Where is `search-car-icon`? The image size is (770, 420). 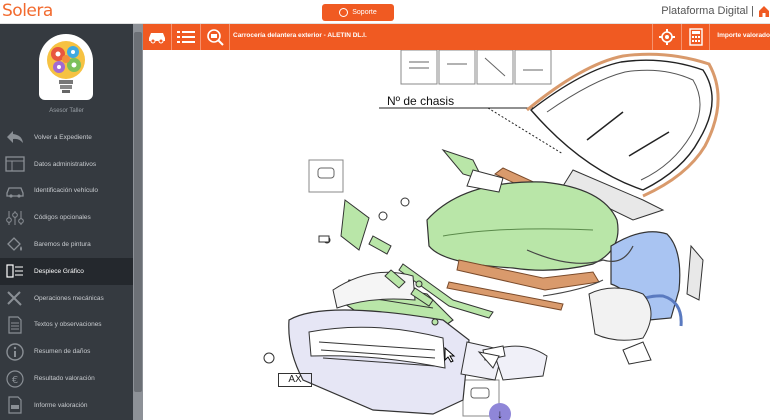 search-car-icon is located at coordinates (215, 37).